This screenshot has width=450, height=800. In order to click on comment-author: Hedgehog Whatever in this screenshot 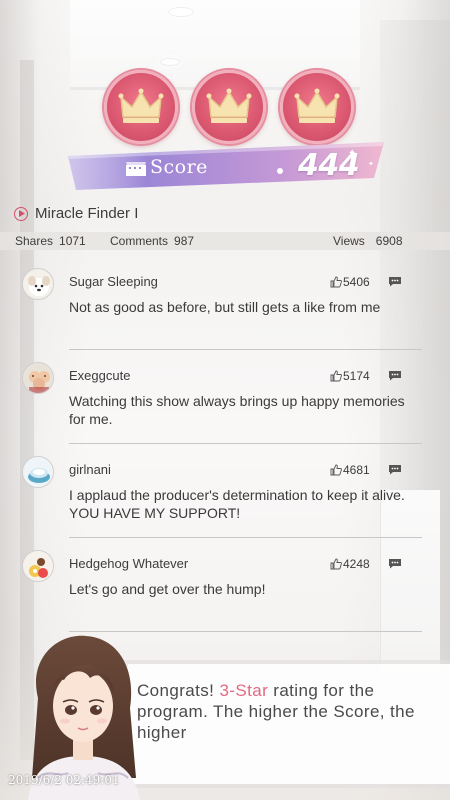, I will do `click(129, 563)`.